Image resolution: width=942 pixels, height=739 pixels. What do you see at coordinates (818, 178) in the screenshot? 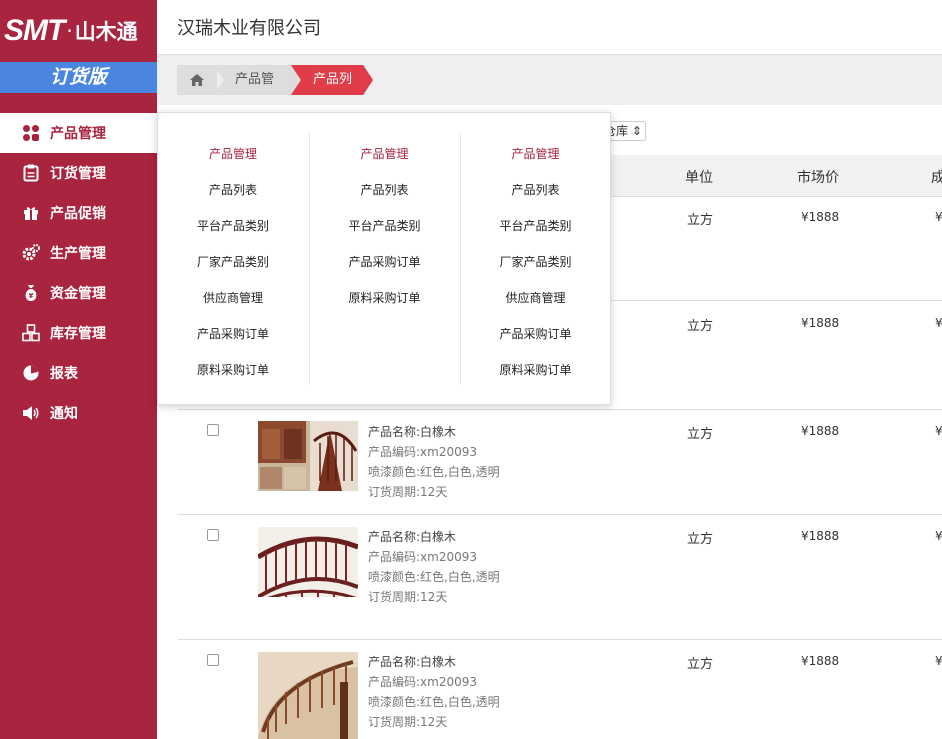
I see `column-header-price: 市场价` at bounding box center [818, 178].